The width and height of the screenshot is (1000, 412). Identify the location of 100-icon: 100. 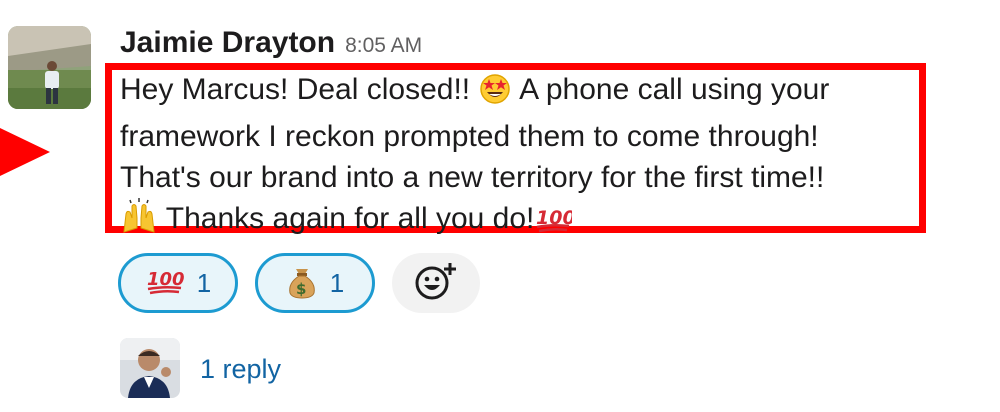
(165, 283).